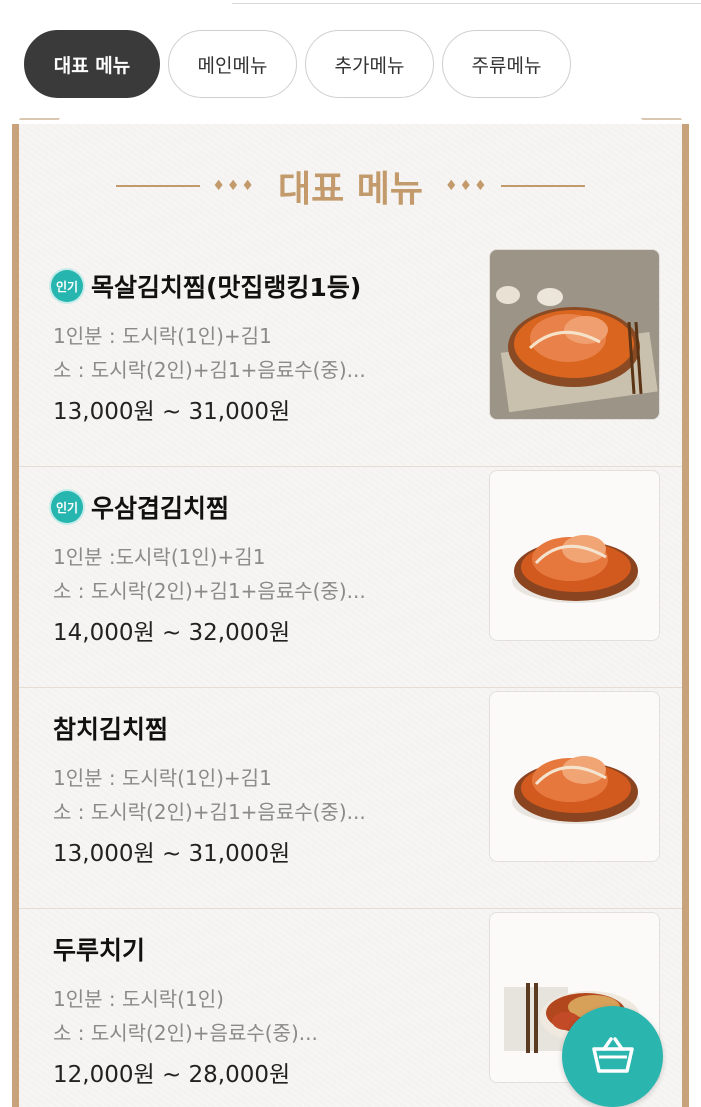 Image resolution: width=701 pixels, height=1107 pixels. What do you see at coordinates (297, 64) in the screenshot?
I see `menu-category-tabs: 대표 메뉴 메인메뉴 추가메뉴 주류메뉴` at bounding box center [297, 64].